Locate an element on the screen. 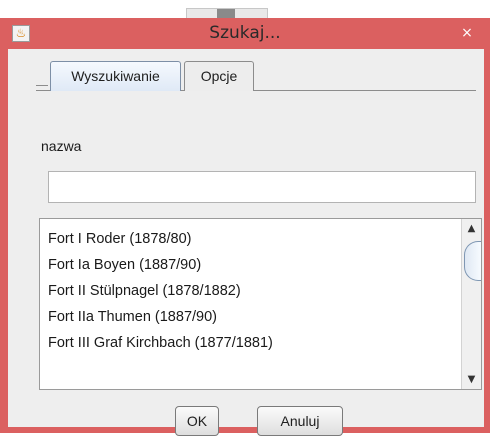  close-button: × is located at coordinates (467, 33).